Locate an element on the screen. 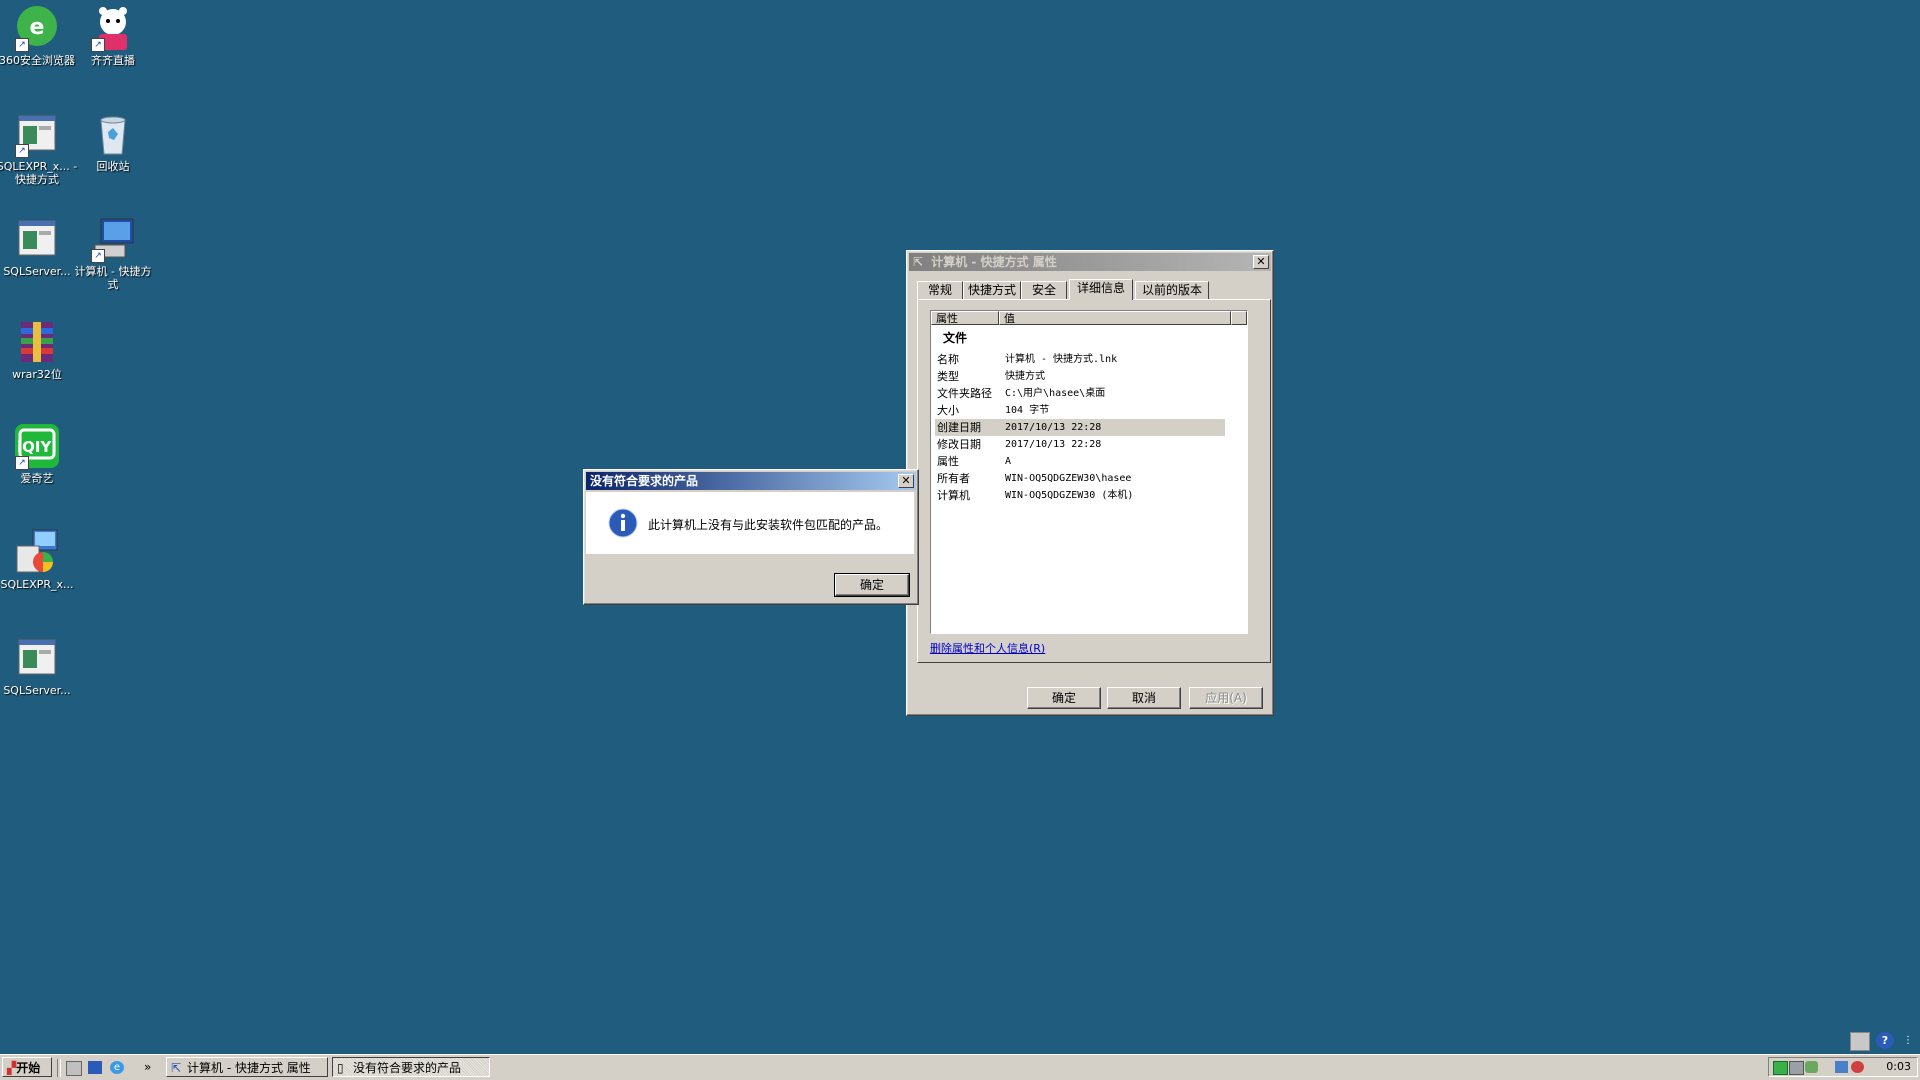 The width and height of the screenshot is (1920, 1080). svg-text: iQIYI is located at coordinates (37, 447).